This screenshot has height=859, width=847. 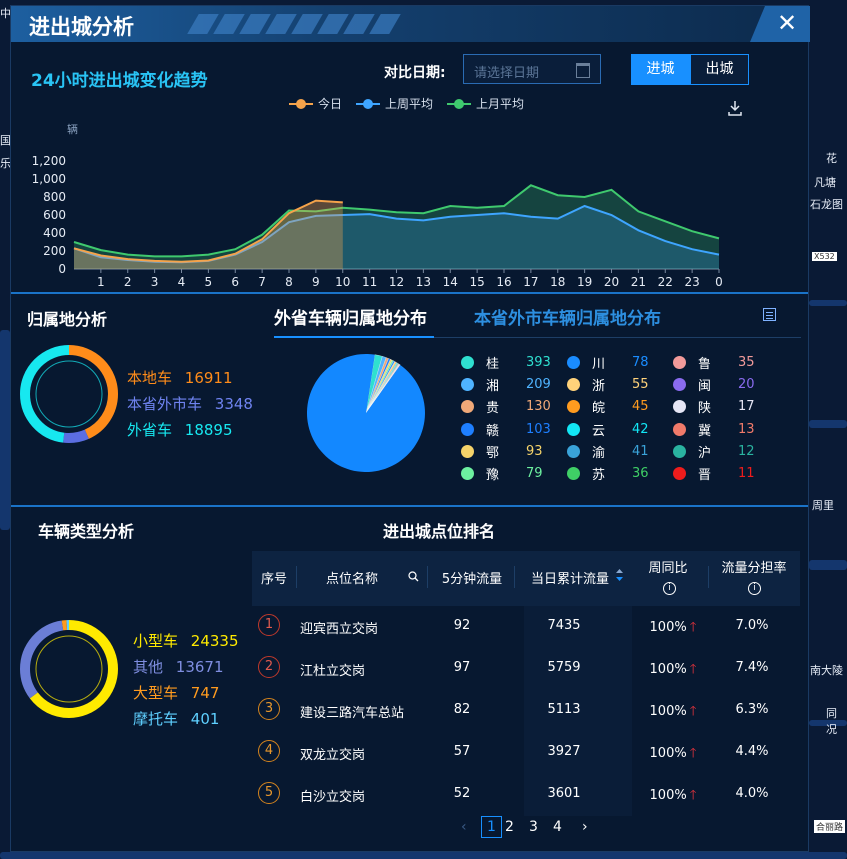 What do you see at coordinates (538, 407) in the screenshot?
I see `province-value: 130` at bounding box center [538, 407].